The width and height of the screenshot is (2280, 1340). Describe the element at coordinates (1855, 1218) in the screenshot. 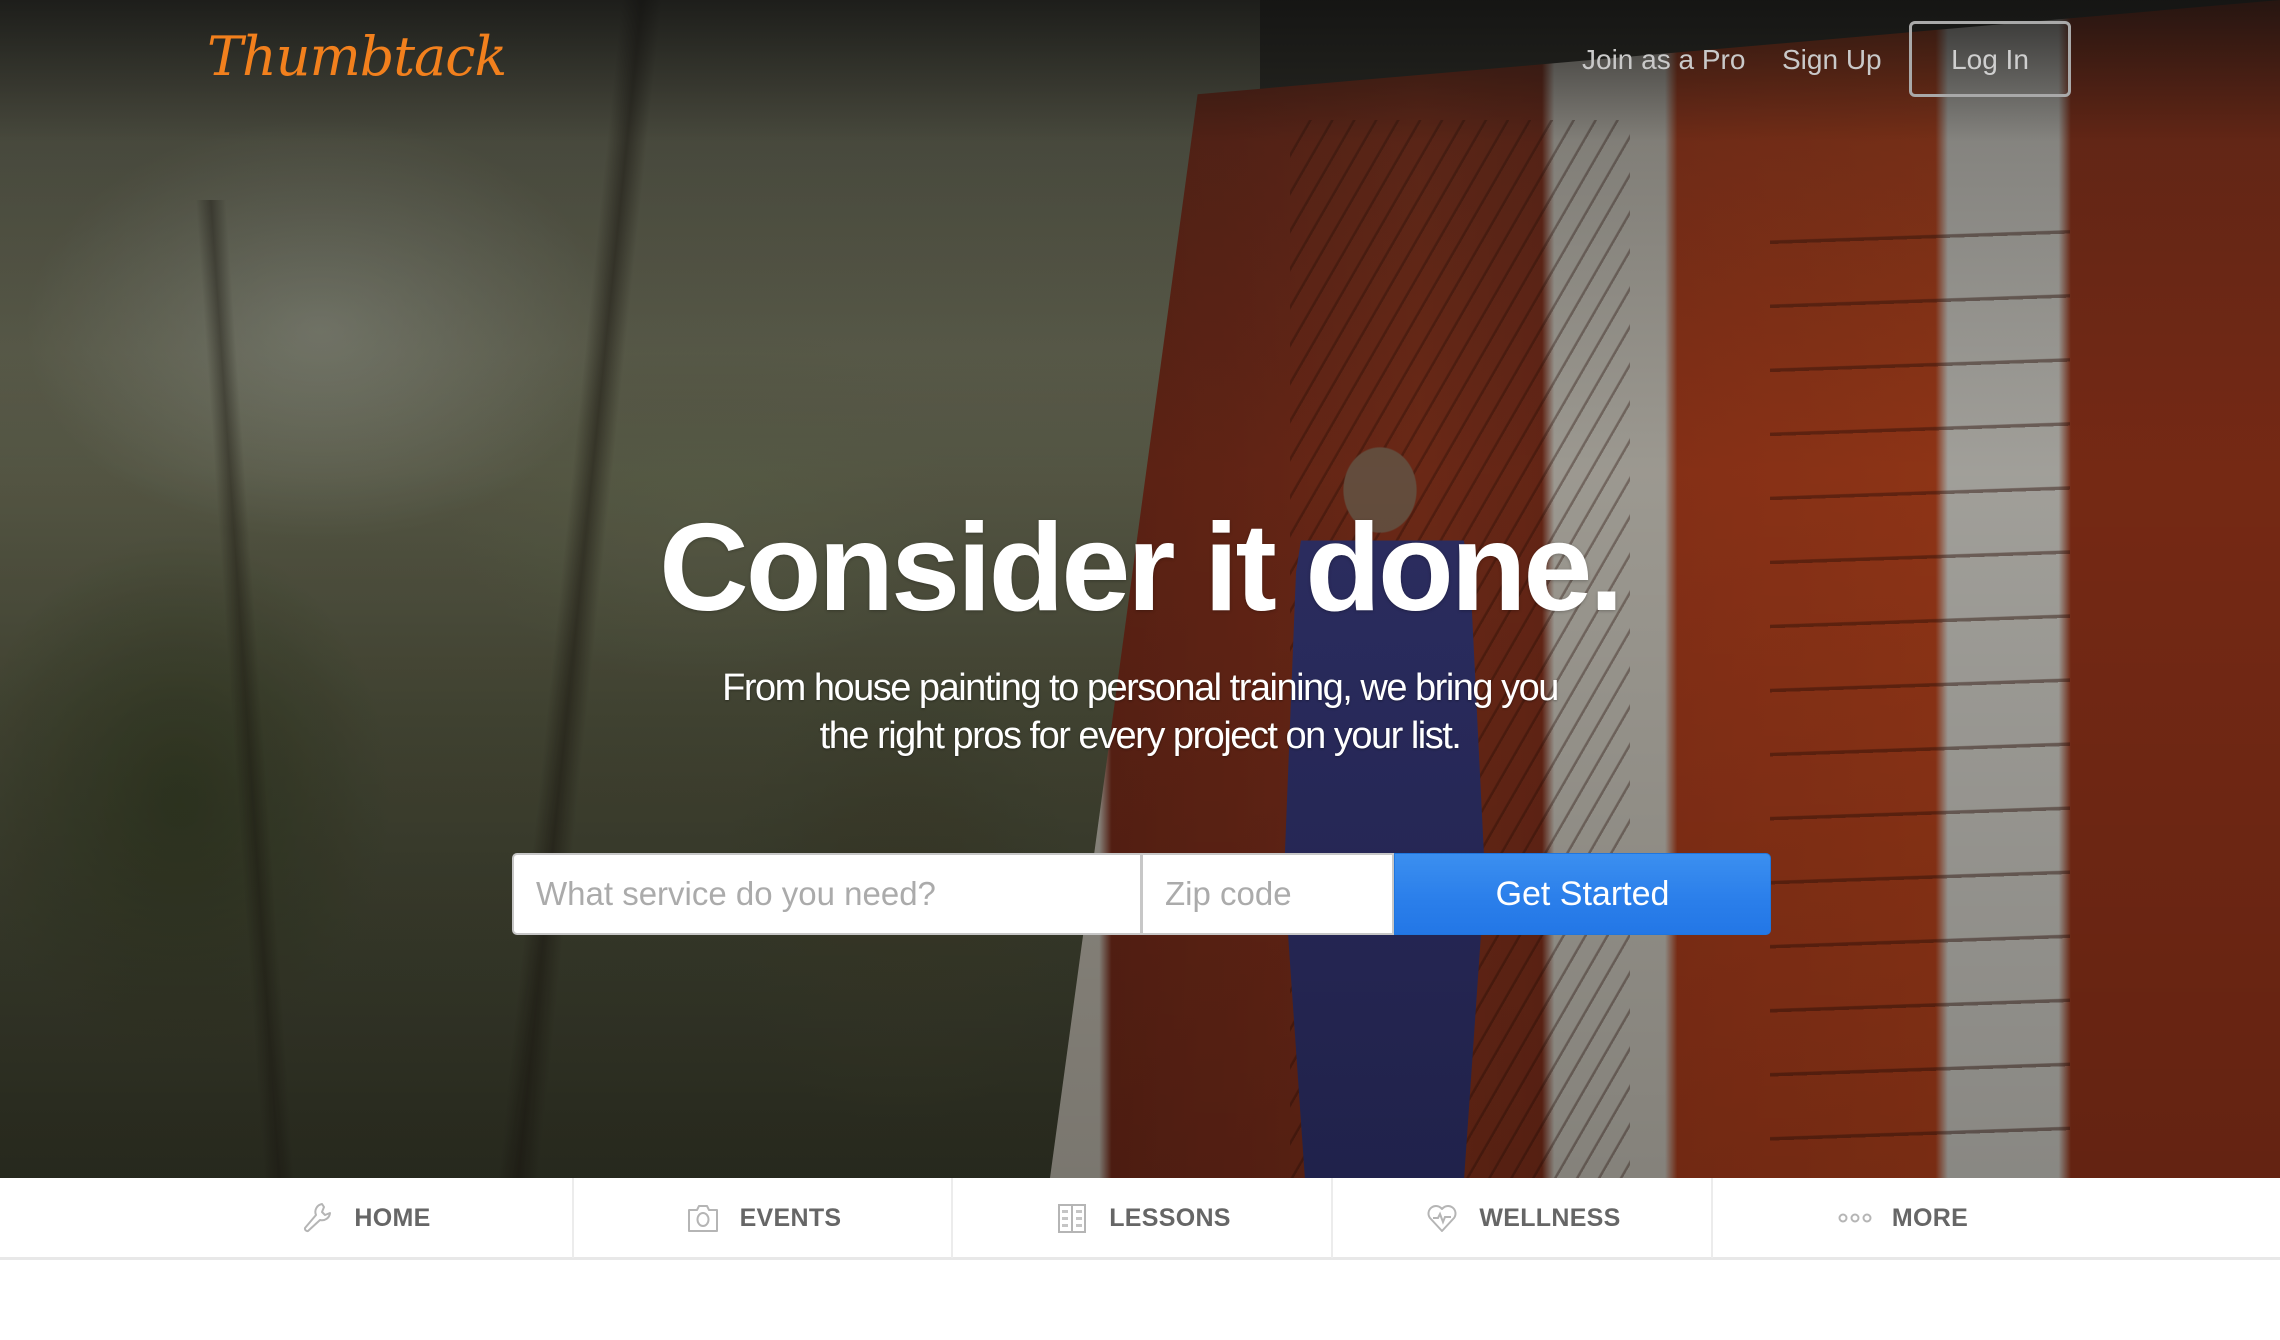

I see `more-dots-icon` at that location.